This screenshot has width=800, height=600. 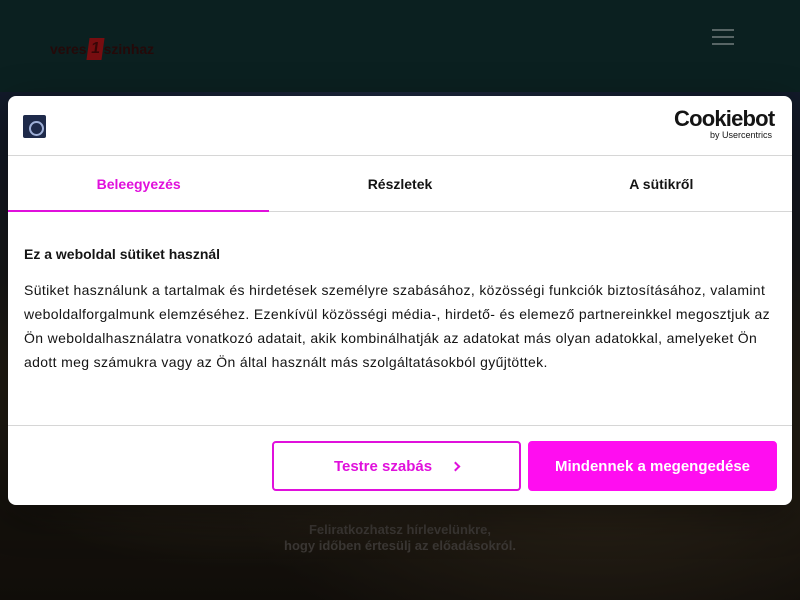 What do you see at coordinates (741, 135) in the screenshot?
I see `cookiebot-byline: by Usercentrics` at bounding box center [741, 135].